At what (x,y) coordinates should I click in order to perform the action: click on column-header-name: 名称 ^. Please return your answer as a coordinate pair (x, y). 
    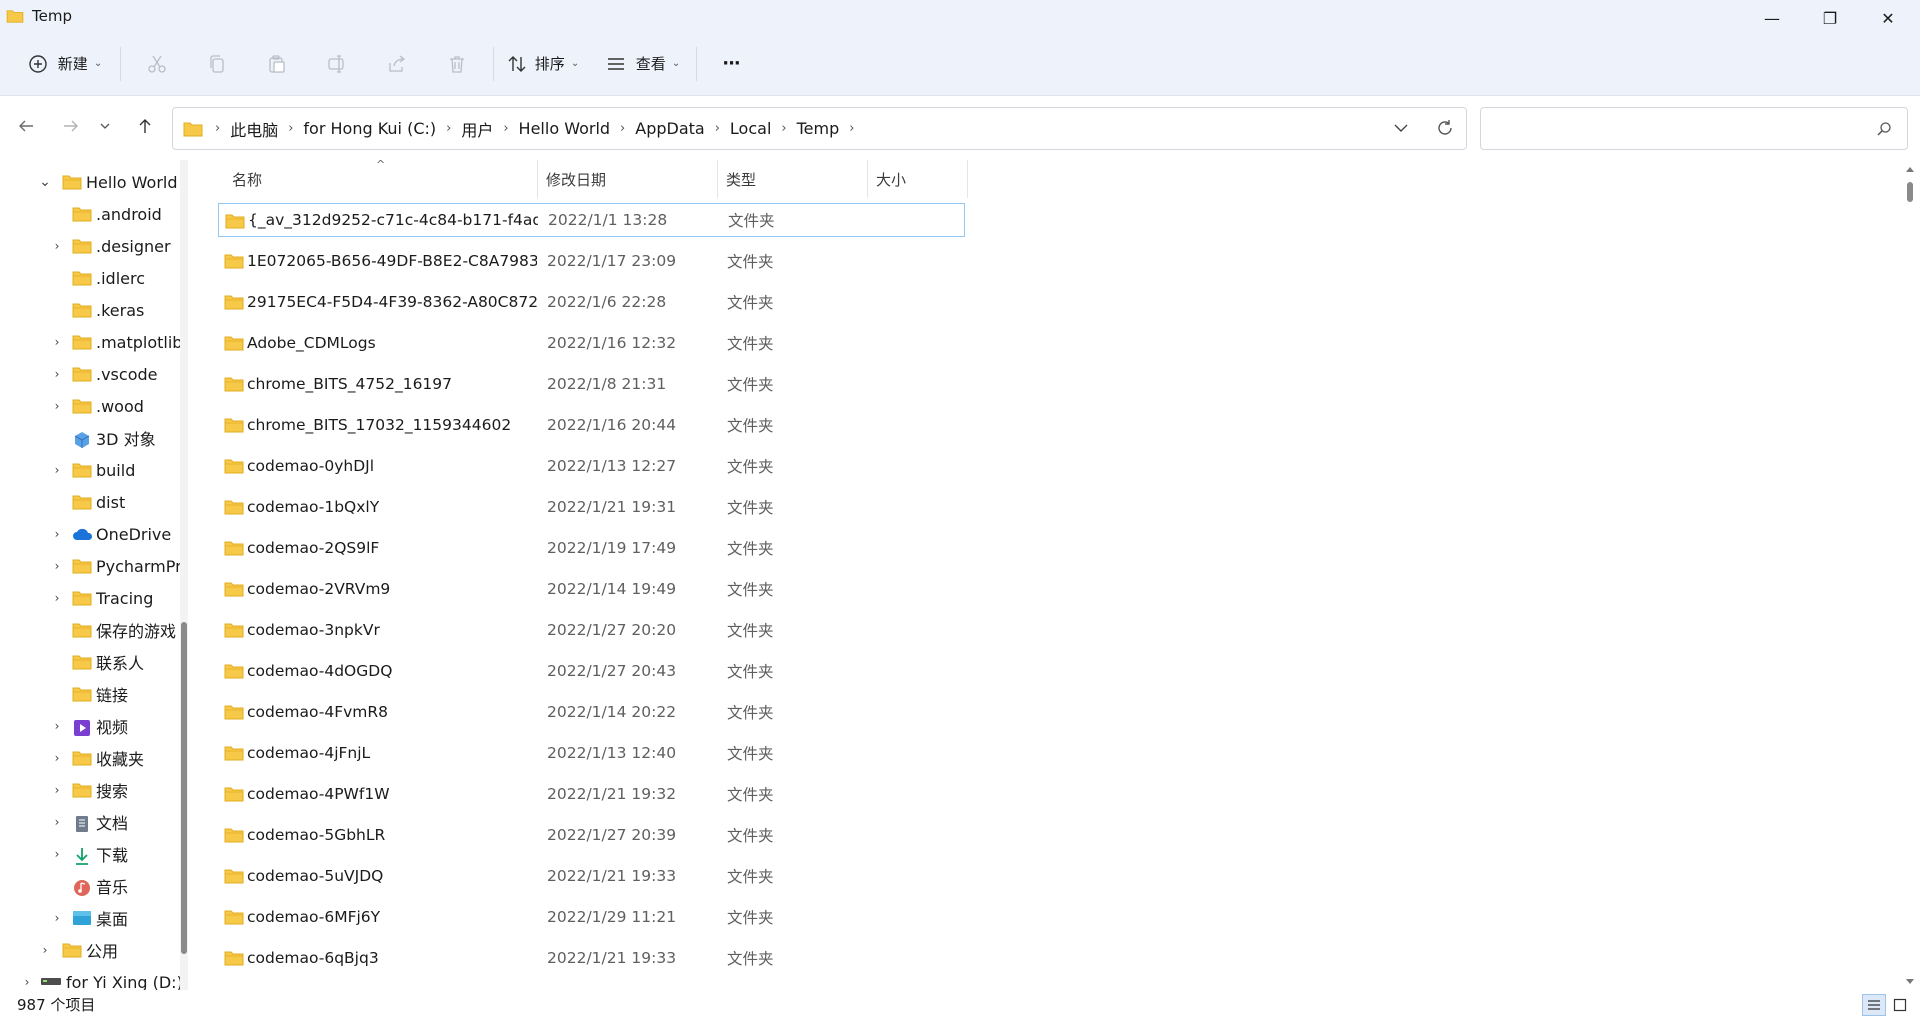
    Looking at the image, I should click on (378, 178).